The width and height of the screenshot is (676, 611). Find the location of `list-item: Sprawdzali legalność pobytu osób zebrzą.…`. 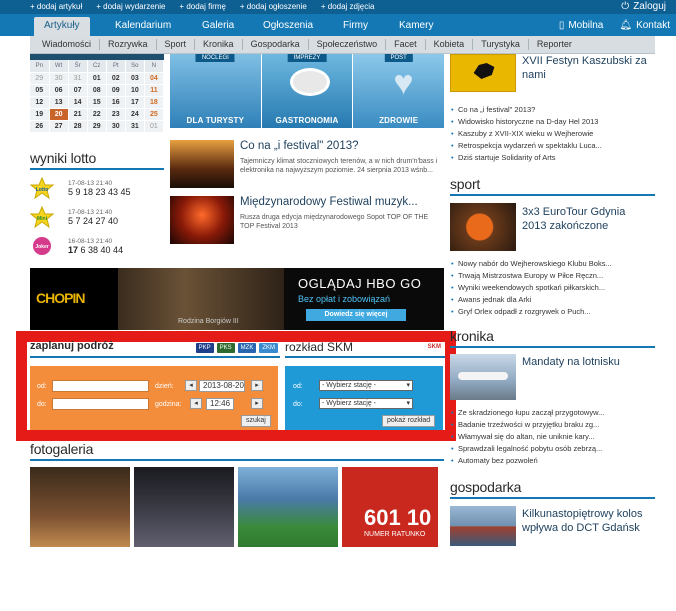

list-item: Sprawdzali legalność pobytu osób zebrzą.… is located at coordinates (552, 449).